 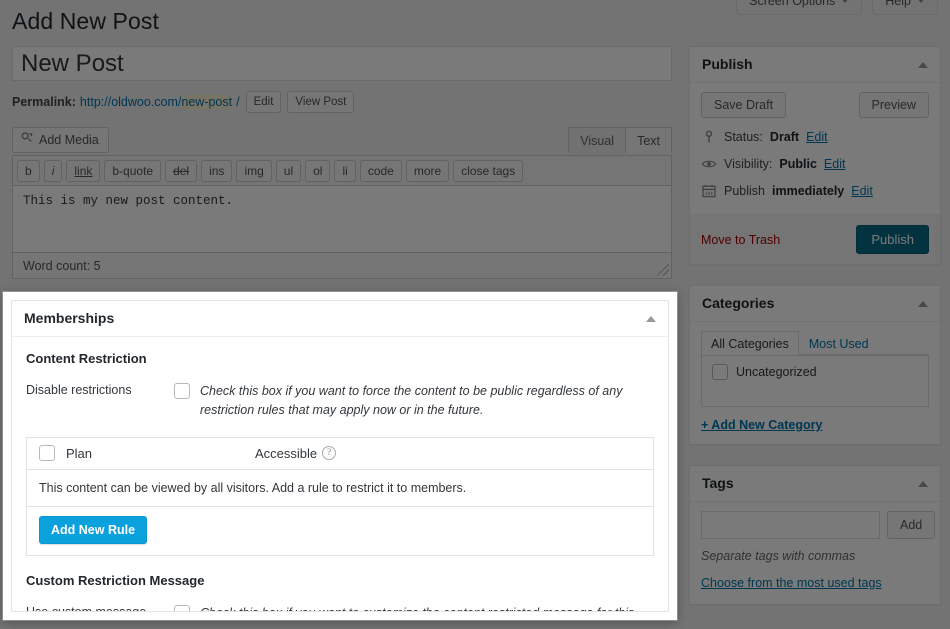 What do you see at coordinates (182, 607) in the screenshot?
I see `use-custom-message-checkbox` at bounding box center [182, 607].